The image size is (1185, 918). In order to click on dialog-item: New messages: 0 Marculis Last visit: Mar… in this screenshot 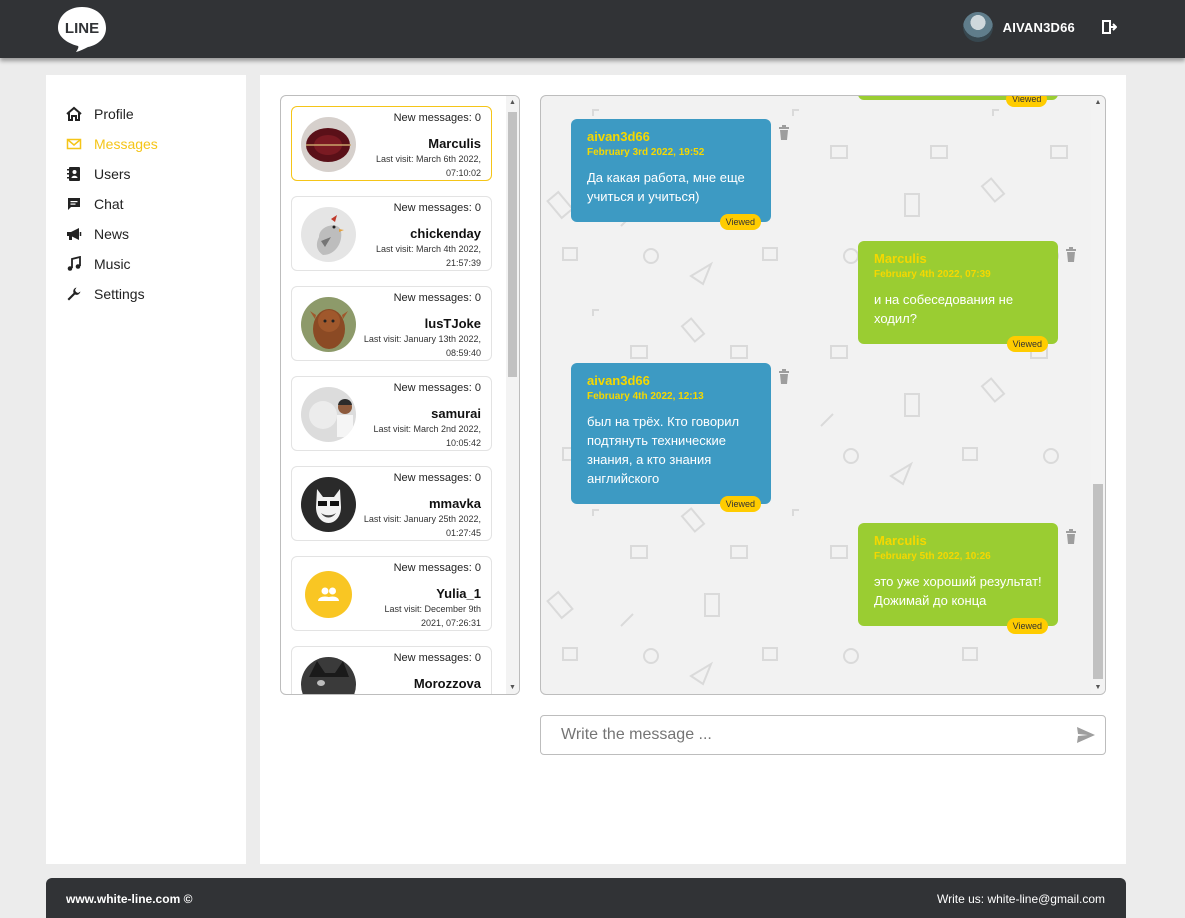, I will do `click(391, 143)`.